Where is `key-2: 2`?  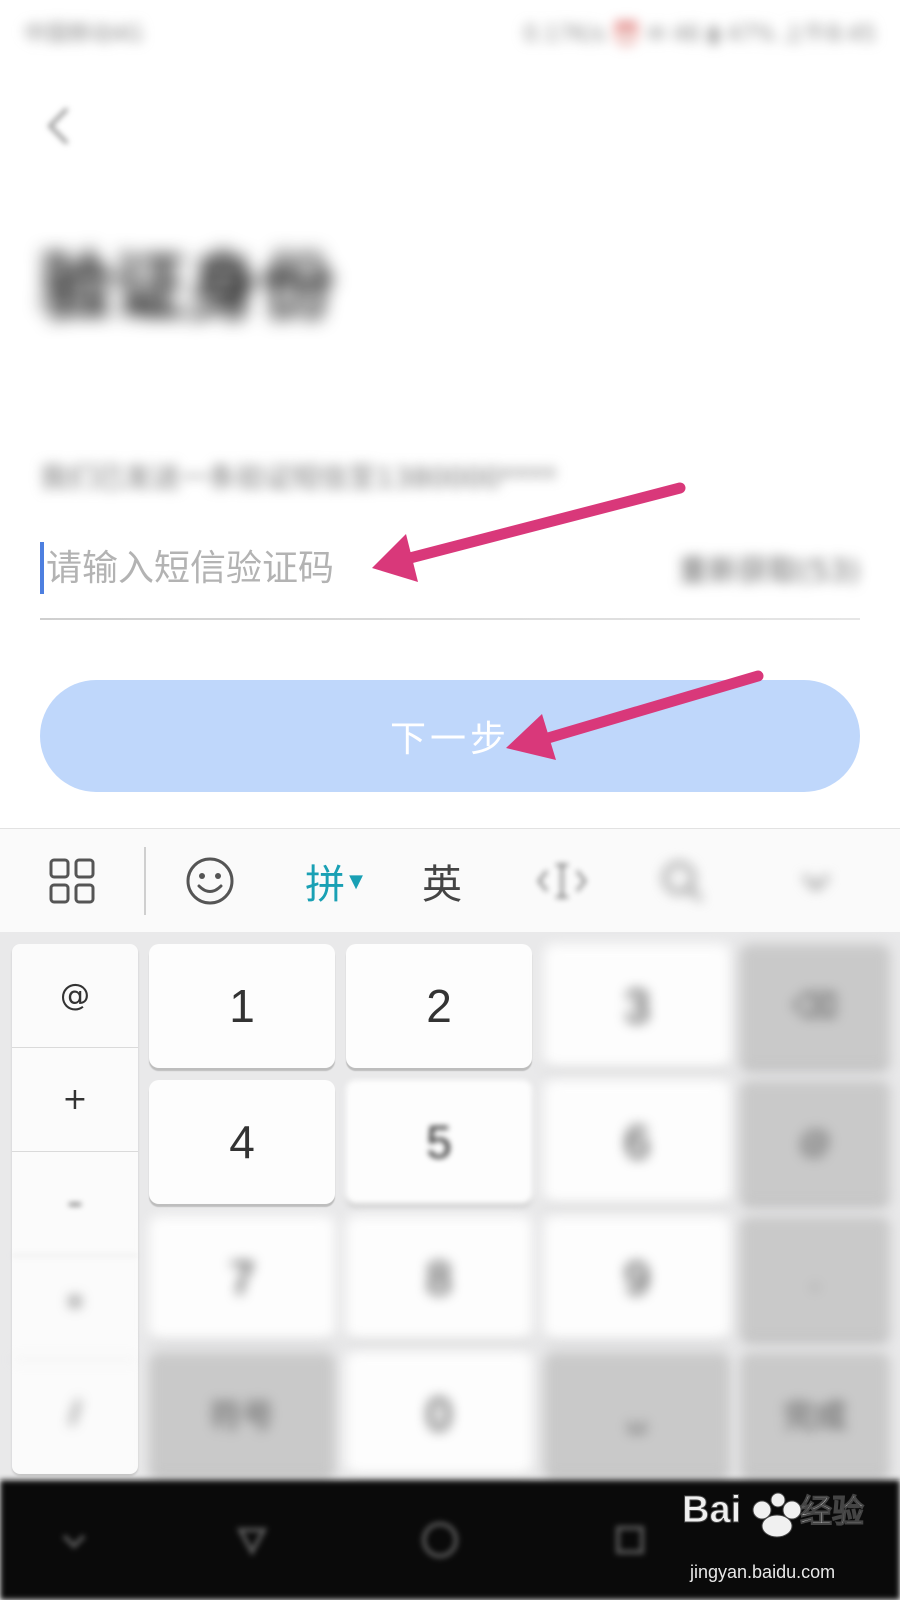 key-2: 2 is located at coordinates (439, 1006).